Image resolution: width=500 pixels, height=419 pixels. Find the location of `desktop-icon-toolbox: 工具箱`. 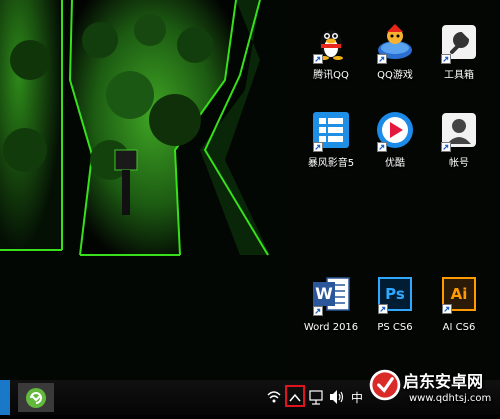

desktop-icon-toolbox: 工具箱 is located at coordinates (459, 54).